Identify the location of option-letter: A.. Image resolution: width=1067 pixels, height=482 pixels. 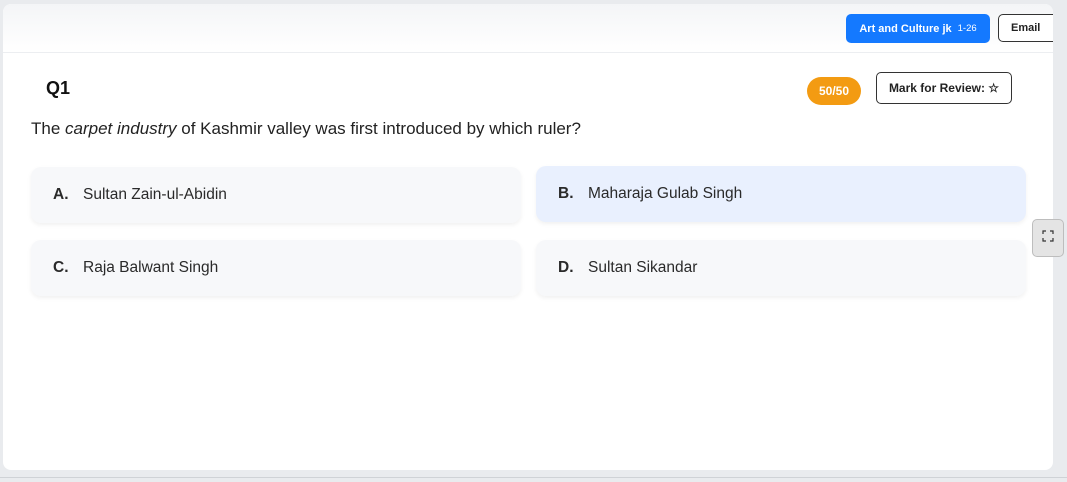
(61, 194).